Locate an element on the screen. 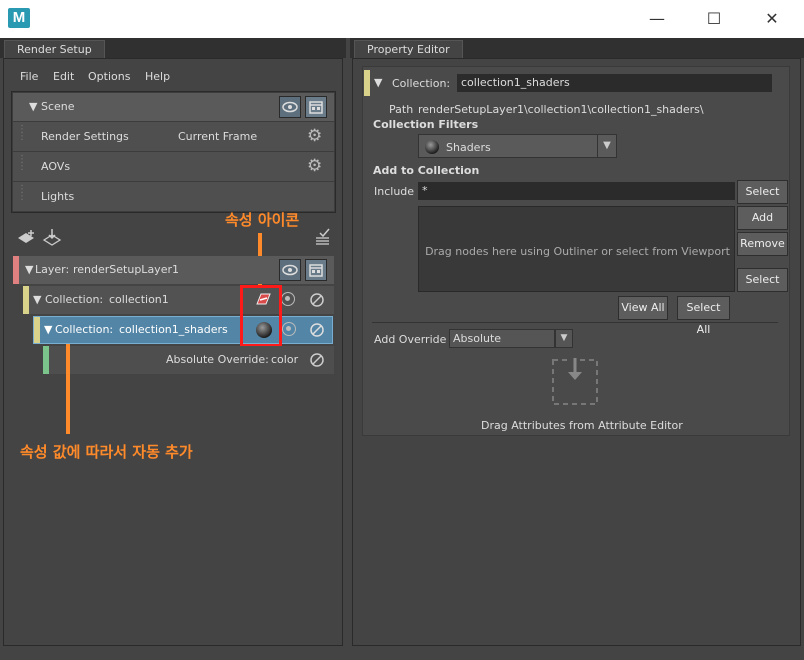 The width and height of the screenshot is (804, 660). render-setup-tabstrip: Render Setup is located at coordinates (173, 48).